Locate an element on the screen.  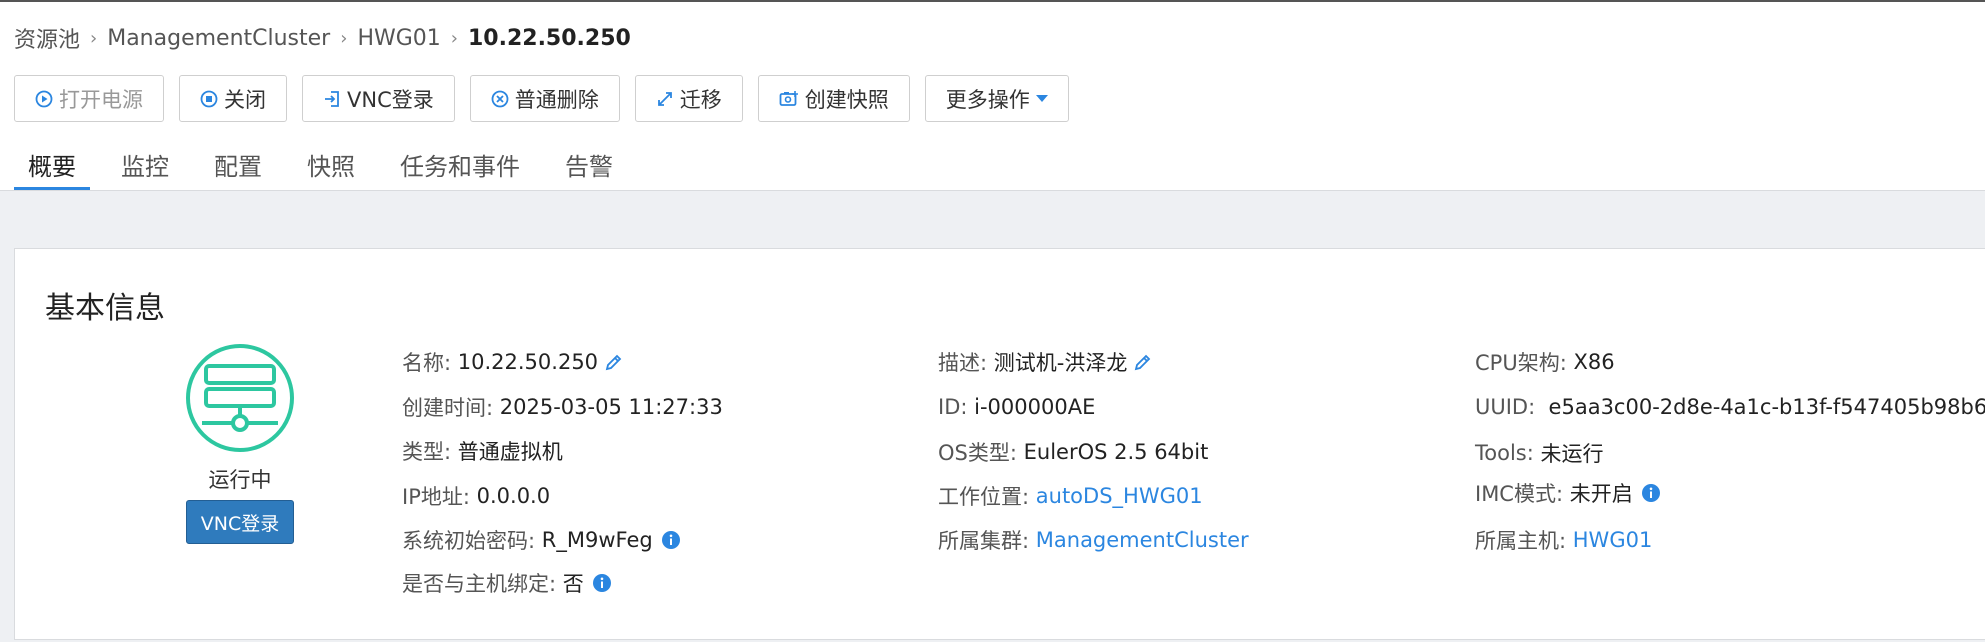
login-icon is located at coordinates (332, 99).